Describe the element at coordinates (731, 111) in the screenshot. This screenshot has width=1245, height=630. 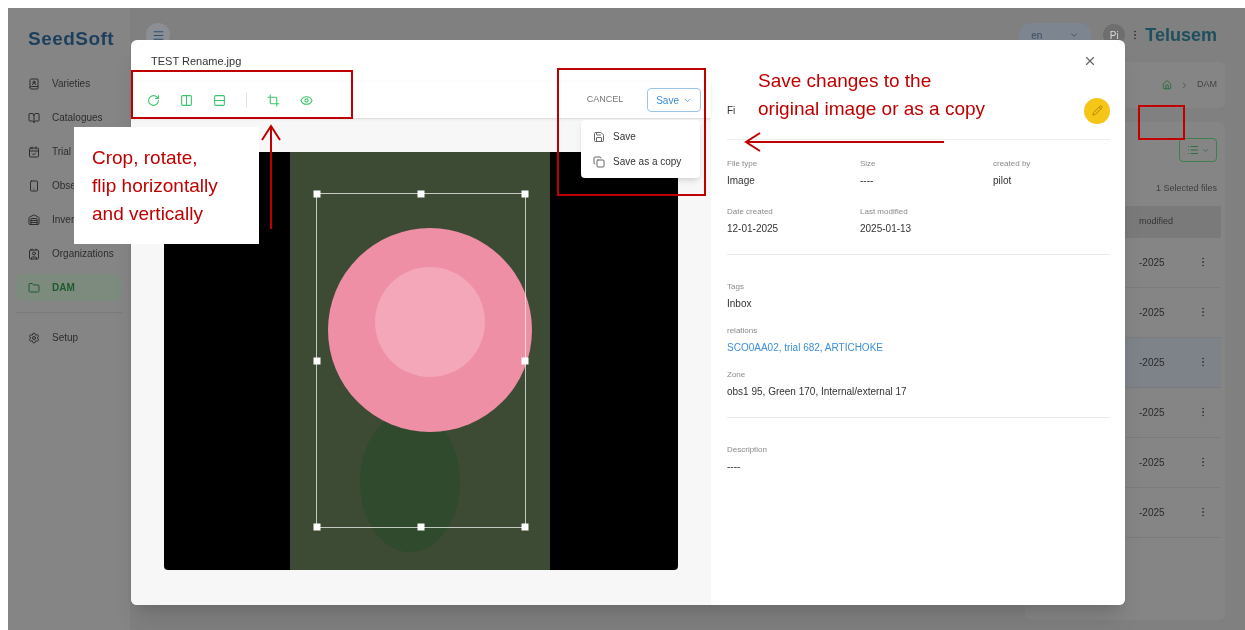
I see `panel-heading: Fi` at that location.